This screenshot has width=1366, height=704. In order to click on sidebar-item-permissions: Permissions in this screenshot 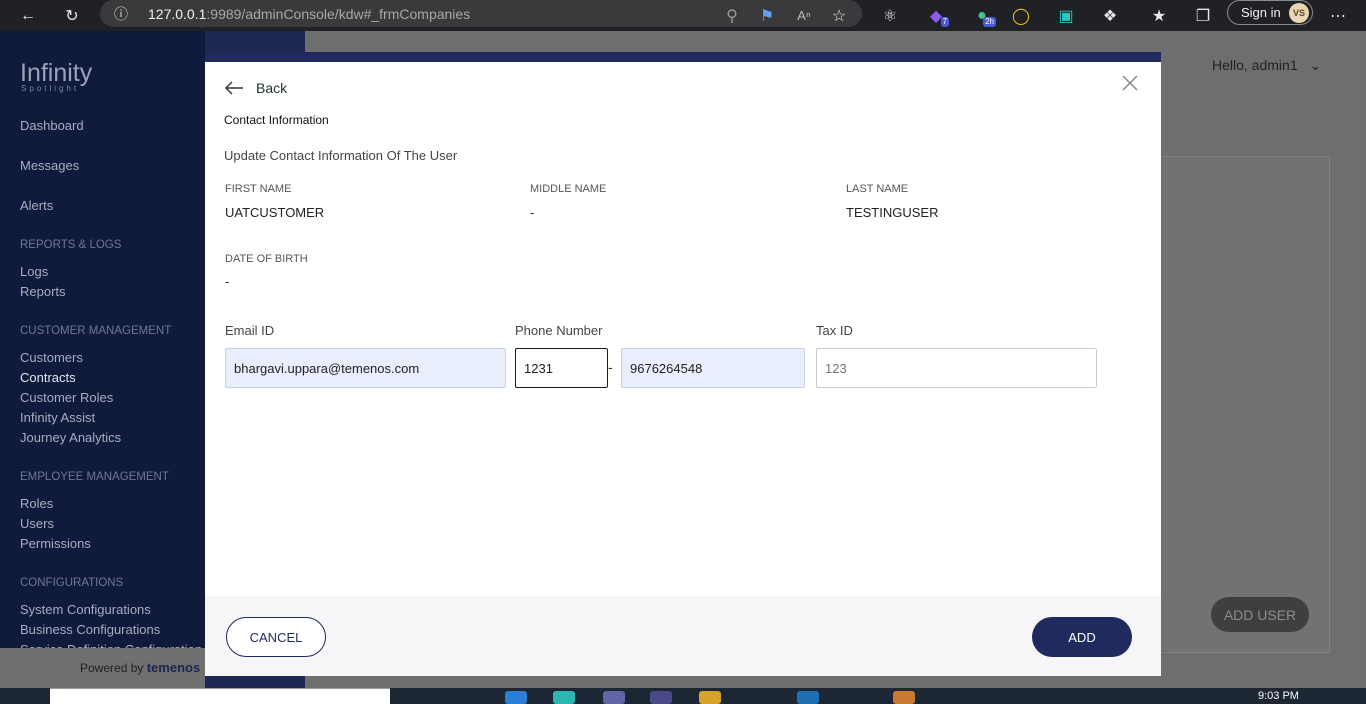, I will do `click(55, 543)`.